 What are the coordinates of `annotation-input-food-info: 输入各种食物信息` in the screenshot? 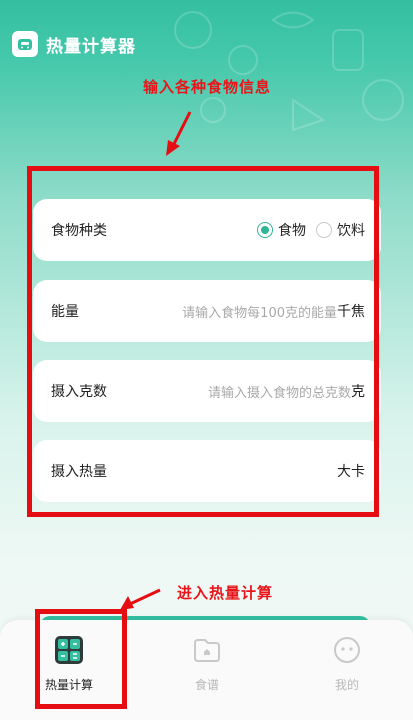 It's located at (207, 87).